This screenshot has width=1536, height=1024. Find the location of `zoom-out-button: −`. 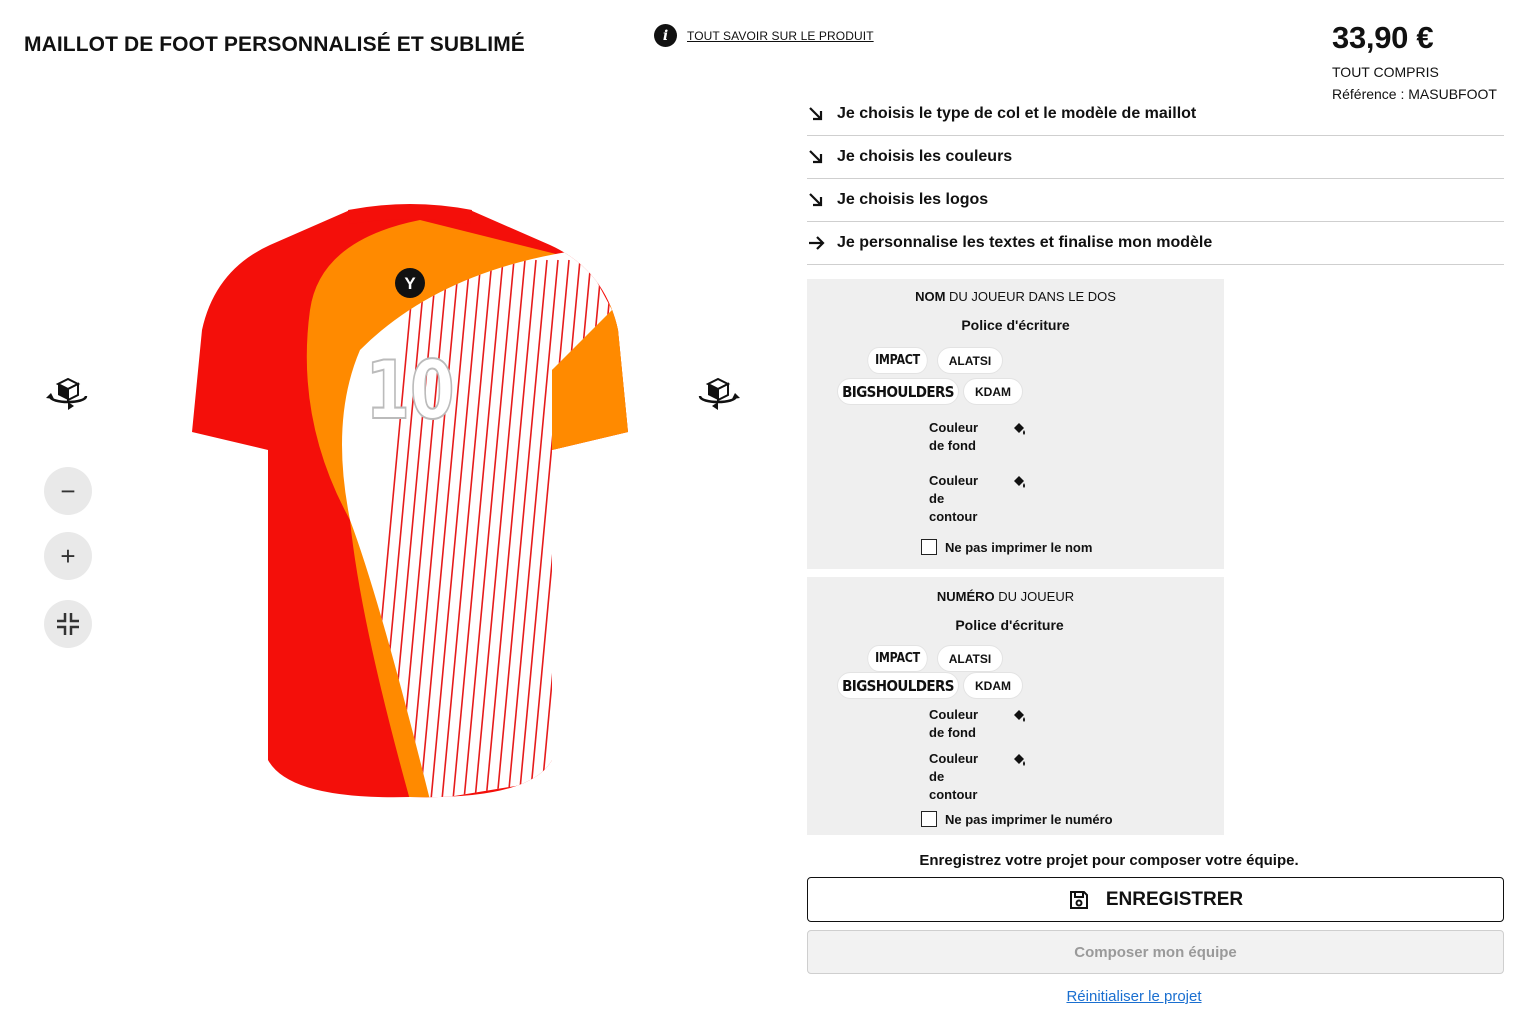

zoom-out-button: − is located at coordinates (68, 491).